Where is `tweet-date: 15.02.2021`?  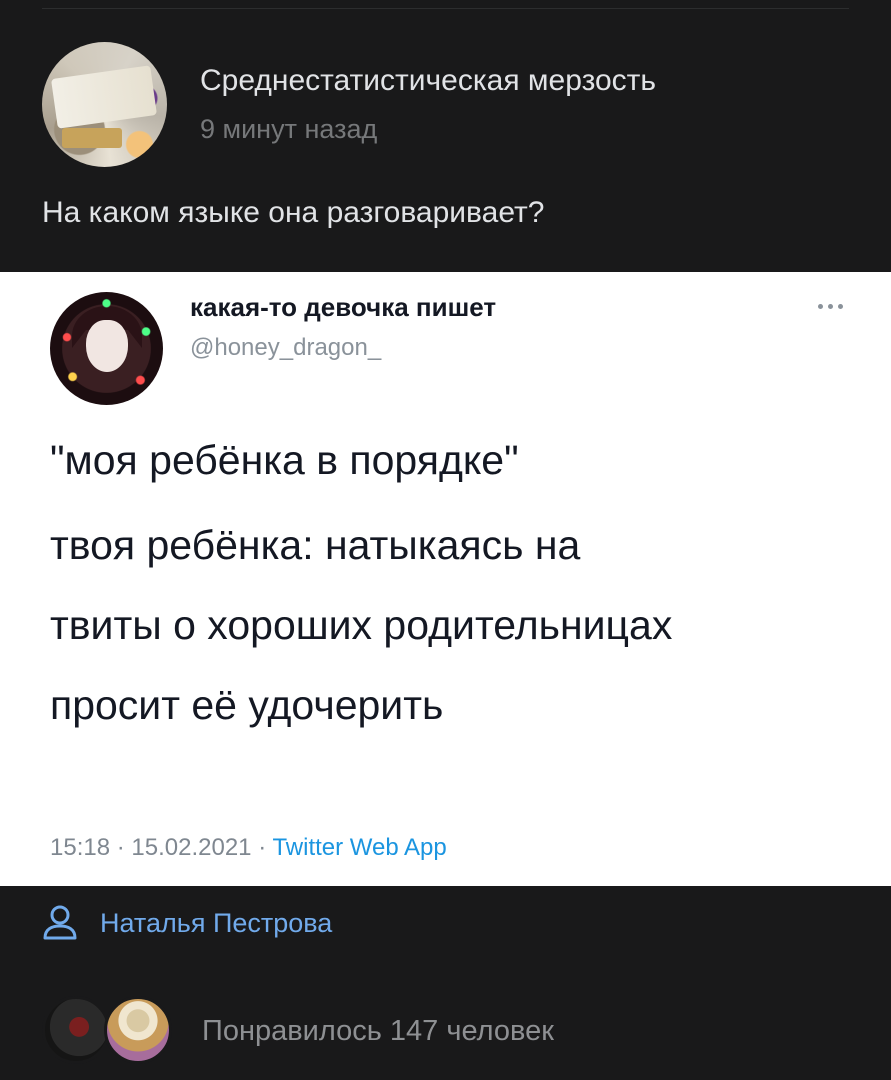
tweet-date: 15.02.2021 is located at coordinates (191, 847).